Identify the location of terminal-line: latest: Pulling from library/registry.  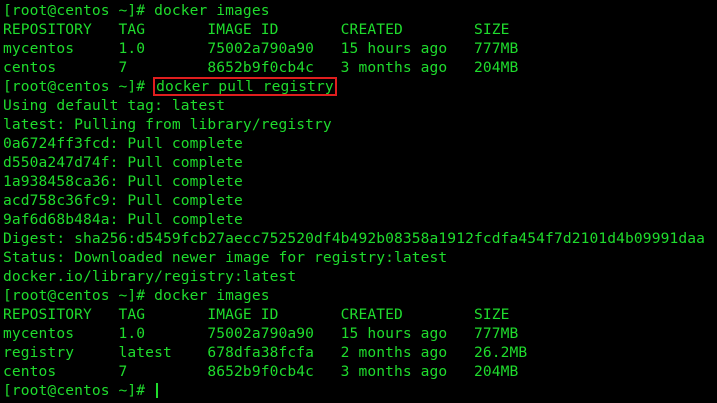
(167, 124).